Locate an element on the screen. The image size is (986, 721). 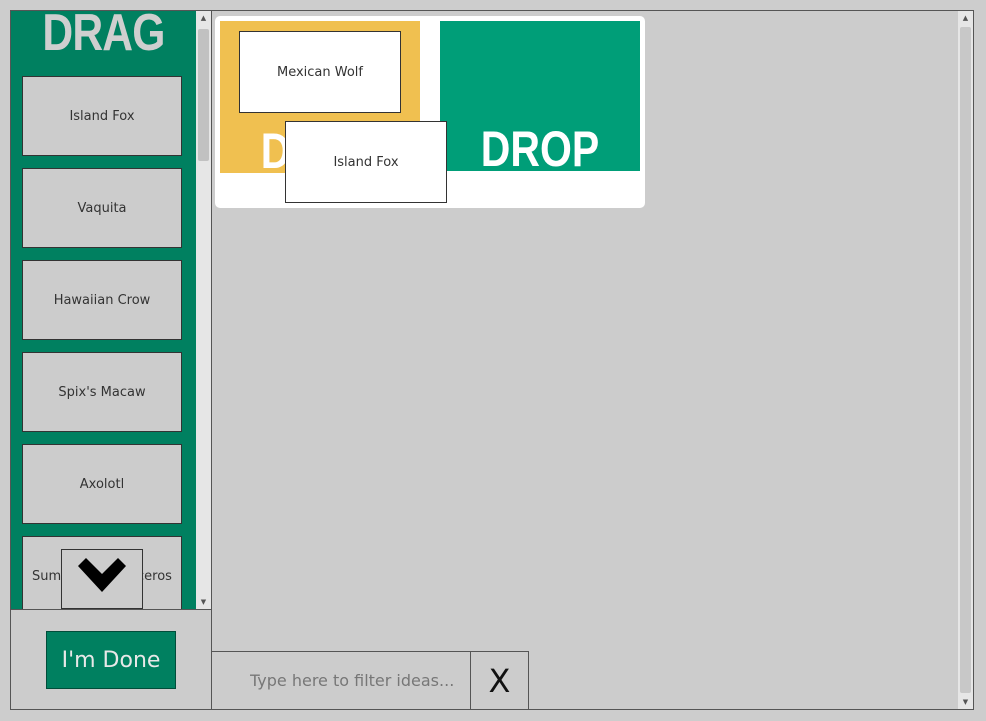
panel-divider is located at coordinates (211, 360).